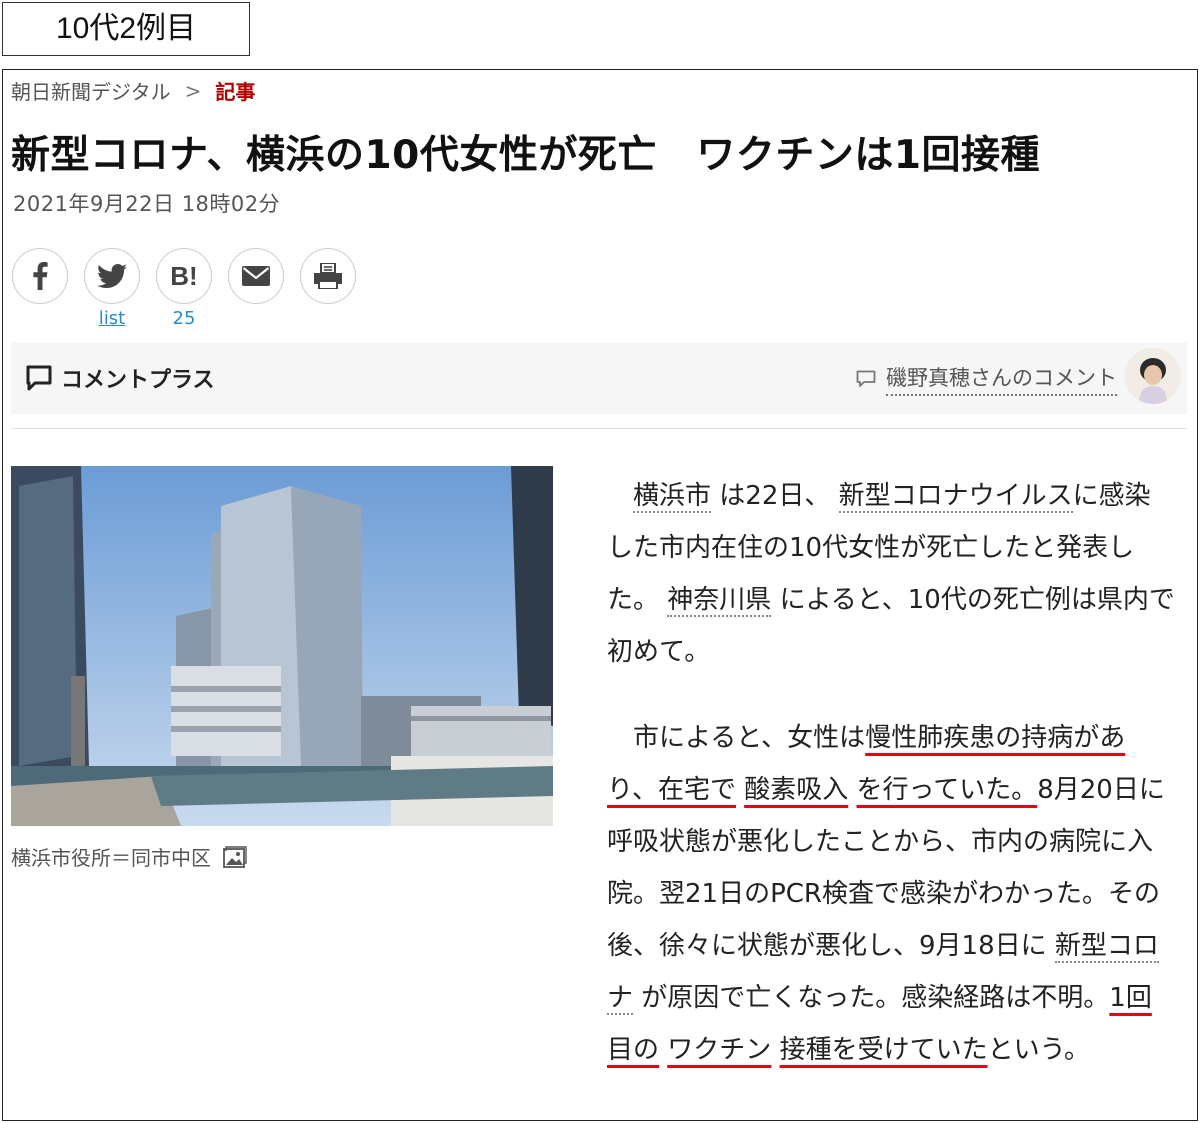  What do you see at coordinates (111, 858) in the screenshot?
I see `photo-caption-text: 横浜市役所＝同市中区` at bounding box center [111, 858].